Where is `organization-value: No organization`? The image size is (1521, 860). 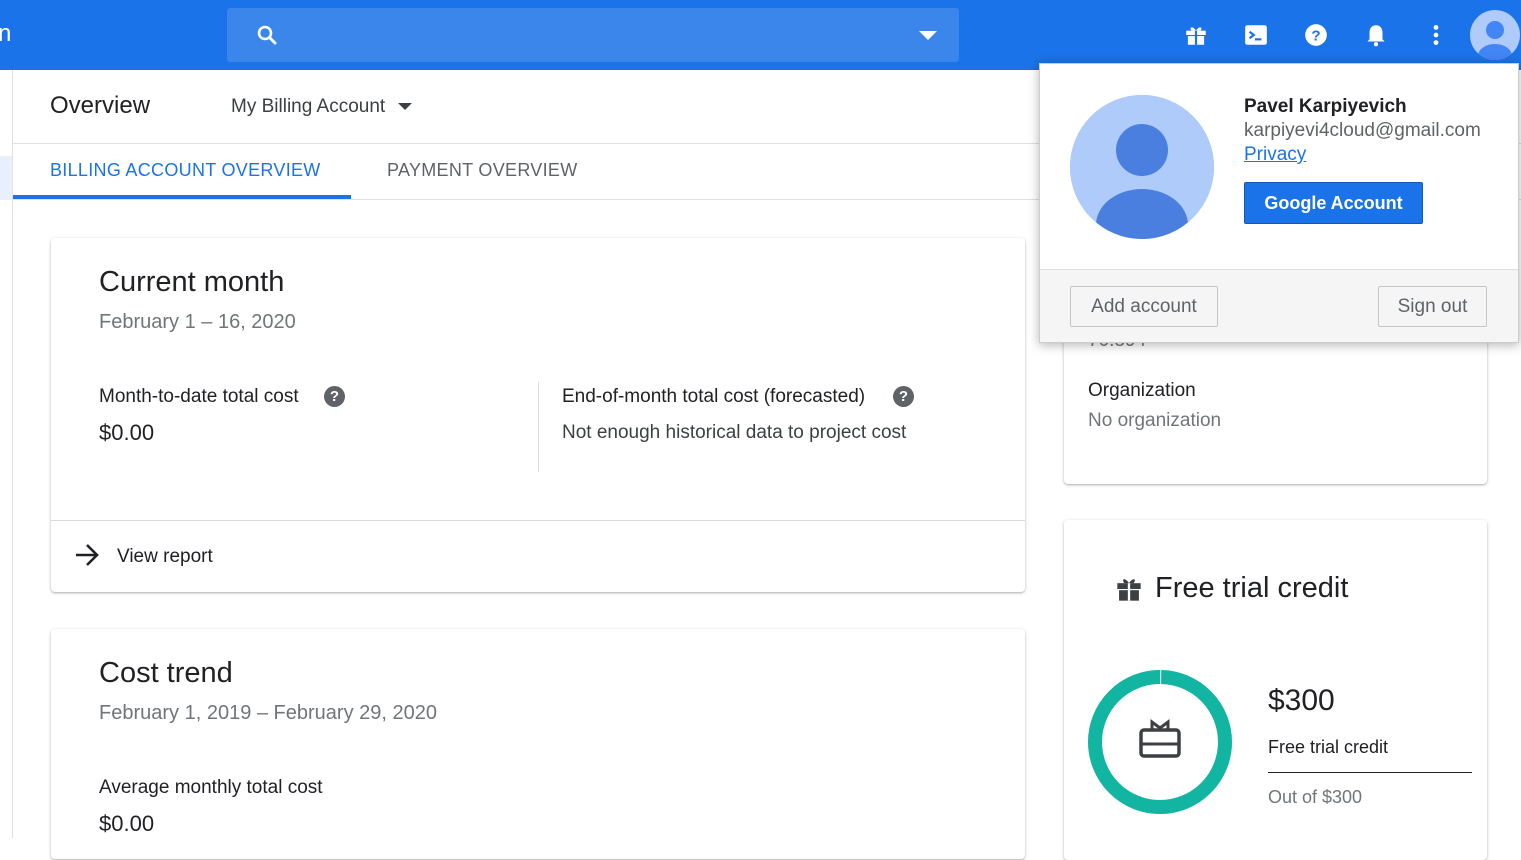 organization-value: No organization is located at coordinates (1155, 420).